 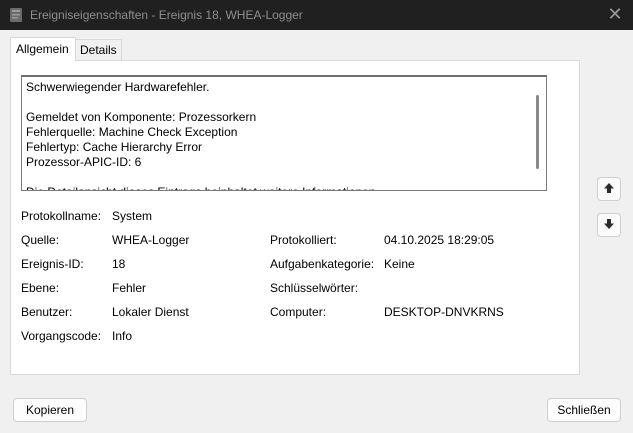 What do you see at coordinates (537, 132) in the screenshot?
I see `description-scrollbar` at bounding box center [537, 132].